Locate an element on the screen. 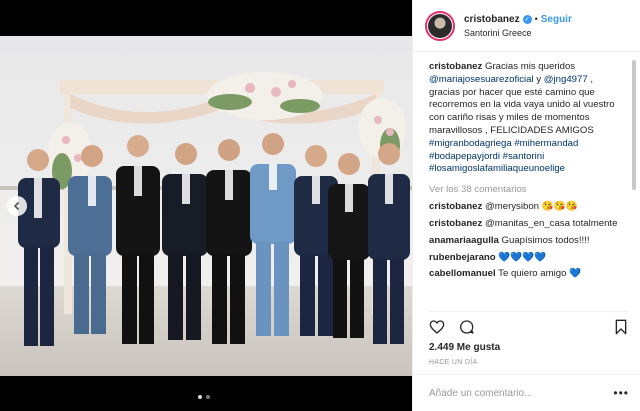 This screenshot has width=640, height=411. comment-icon is located at coordinates (467, 326).